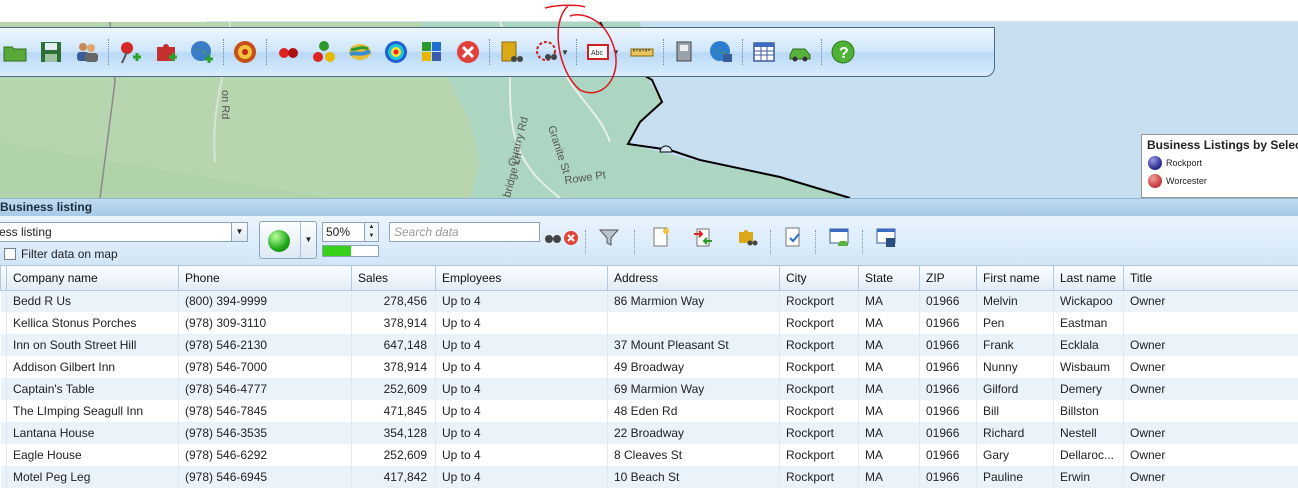  What do you see at coordinates (693, 477) in the screenshot?
I see `cell-address: 10 Beach St` at bounding box center [693, 477].